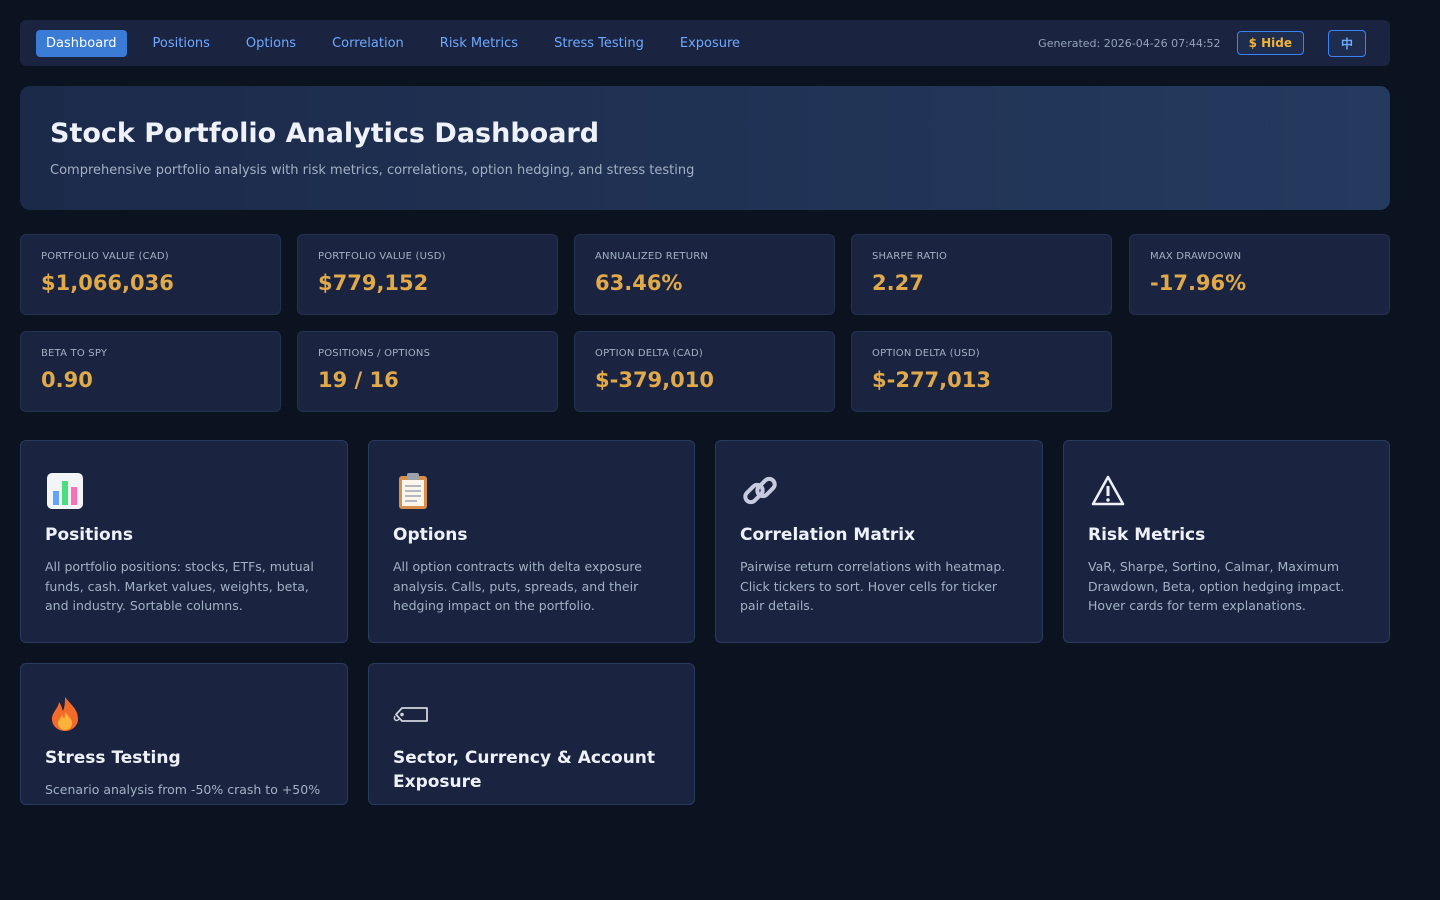 The height and width of the screenshot is (900, 1440). I want to click on tab-positions: Positions, so click(181, 43).